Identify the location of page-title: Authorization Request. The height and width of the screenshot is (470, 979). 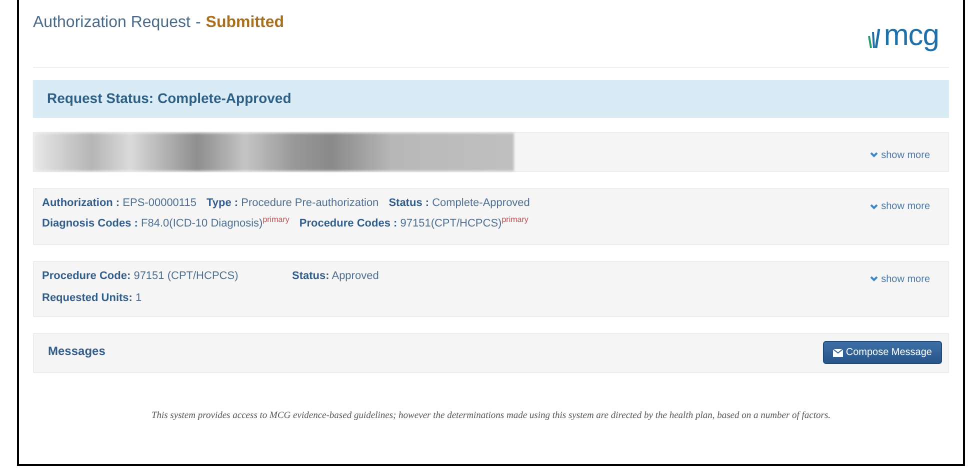
(111, 23).